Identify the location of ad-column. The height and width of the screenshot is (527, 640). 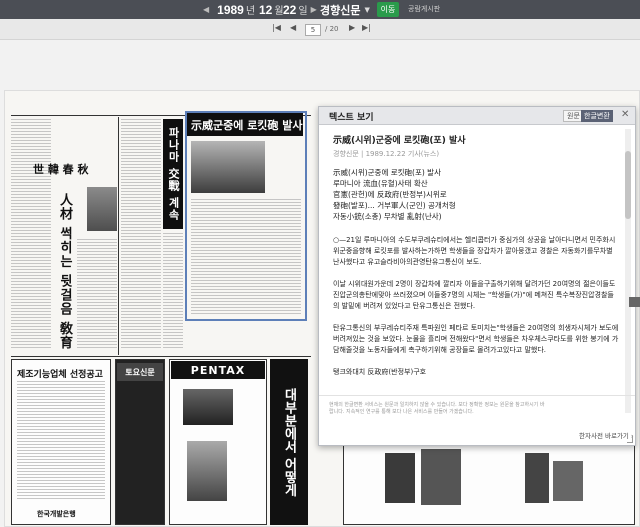
(140, 442).